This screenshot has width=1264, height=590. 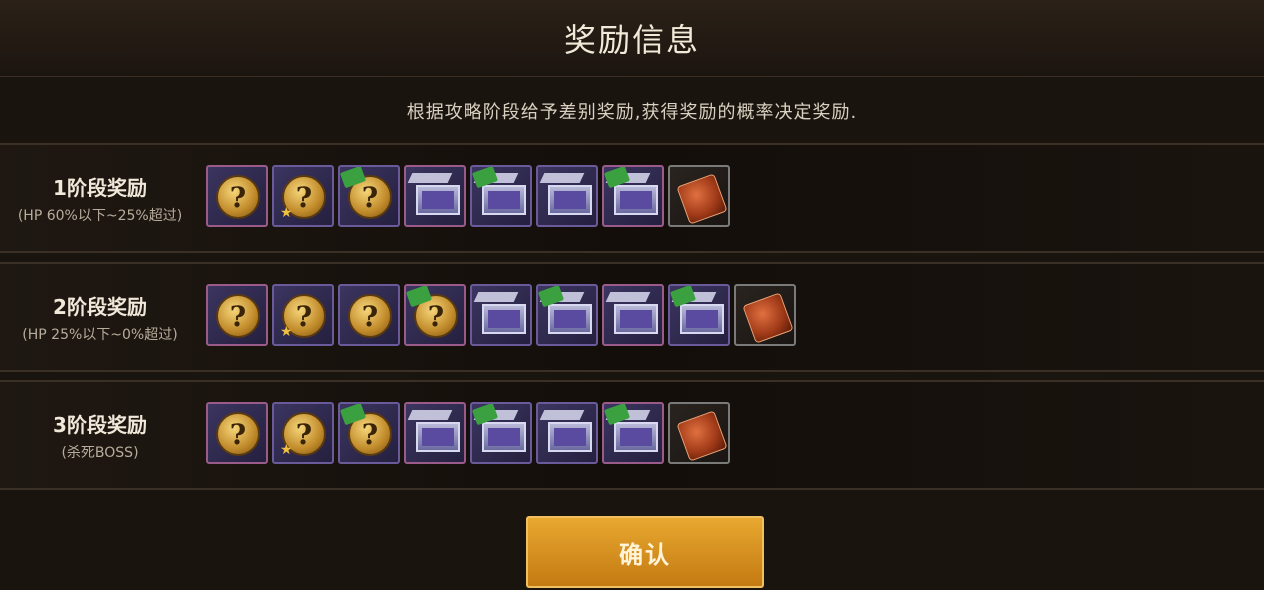 I want to click on stage-label: 3阶段奖励 (杀死BOSS), so click(x=100, y=435).